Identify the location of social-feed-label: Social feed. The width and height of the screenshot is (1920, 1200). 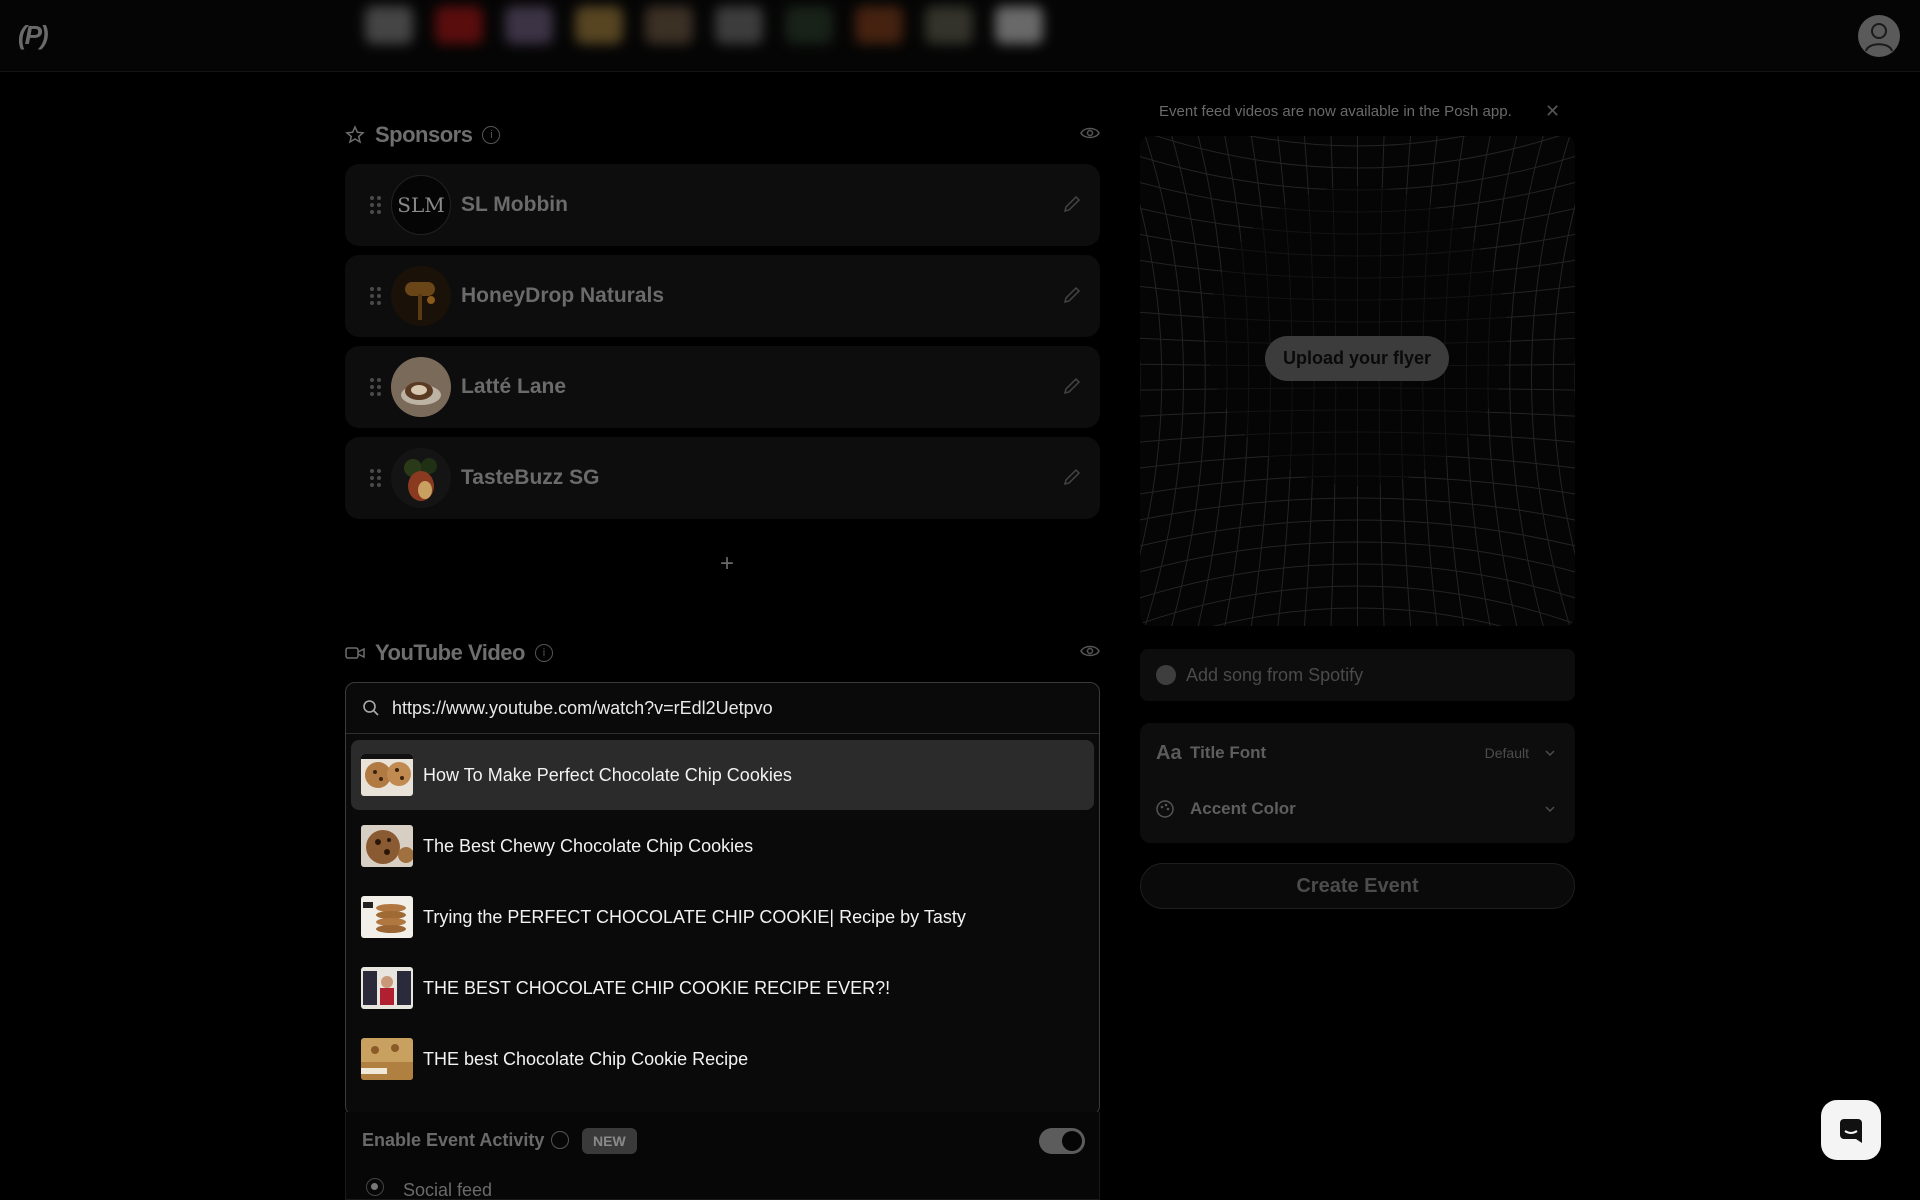
(448, 1190).